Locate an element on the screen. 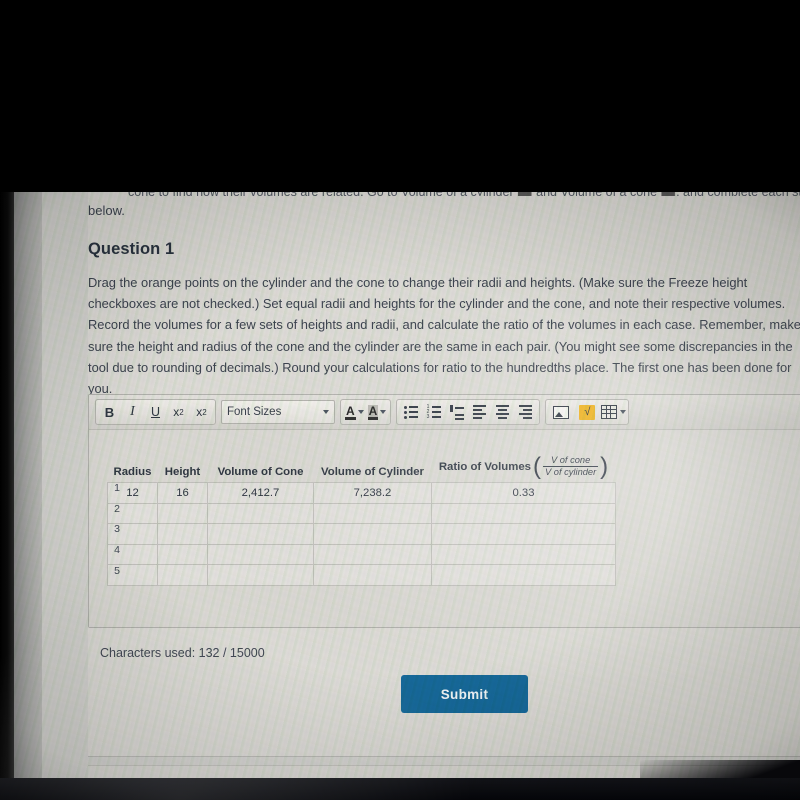 This screenshot has width=800, height=800. color-group: A A is located at coordinates (366, 412).